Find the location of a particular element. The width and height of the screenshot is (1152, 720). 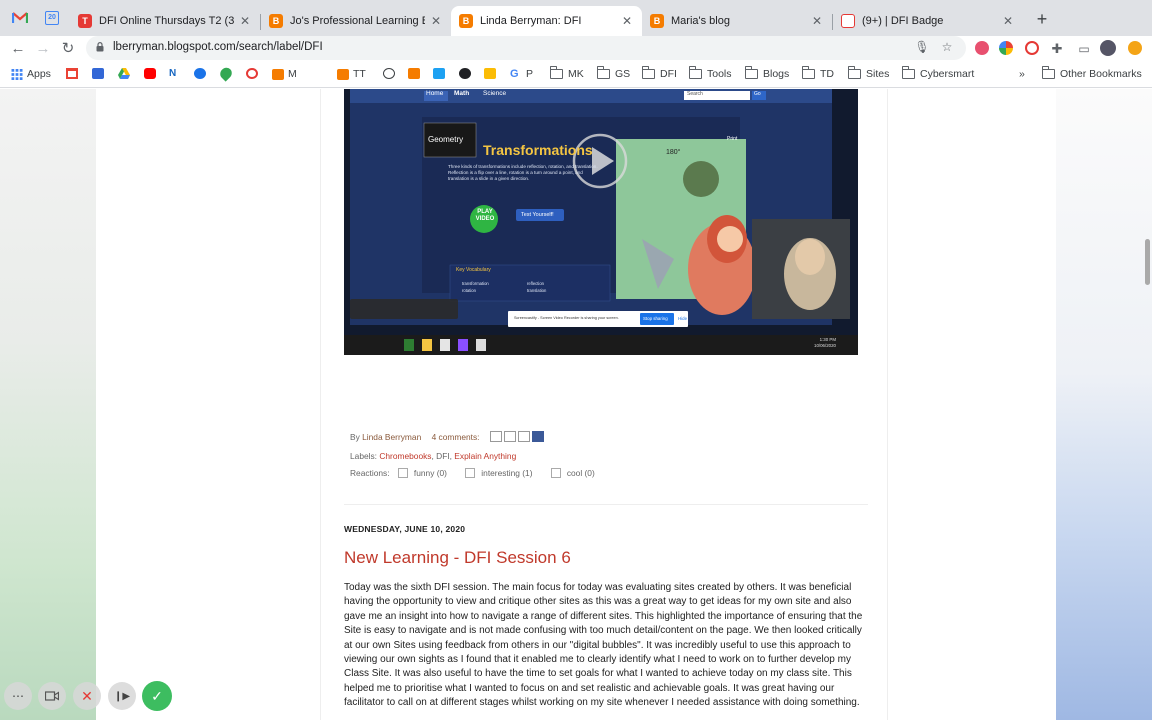

bookmark-apps: Apps is located at coordinates (31, 74).